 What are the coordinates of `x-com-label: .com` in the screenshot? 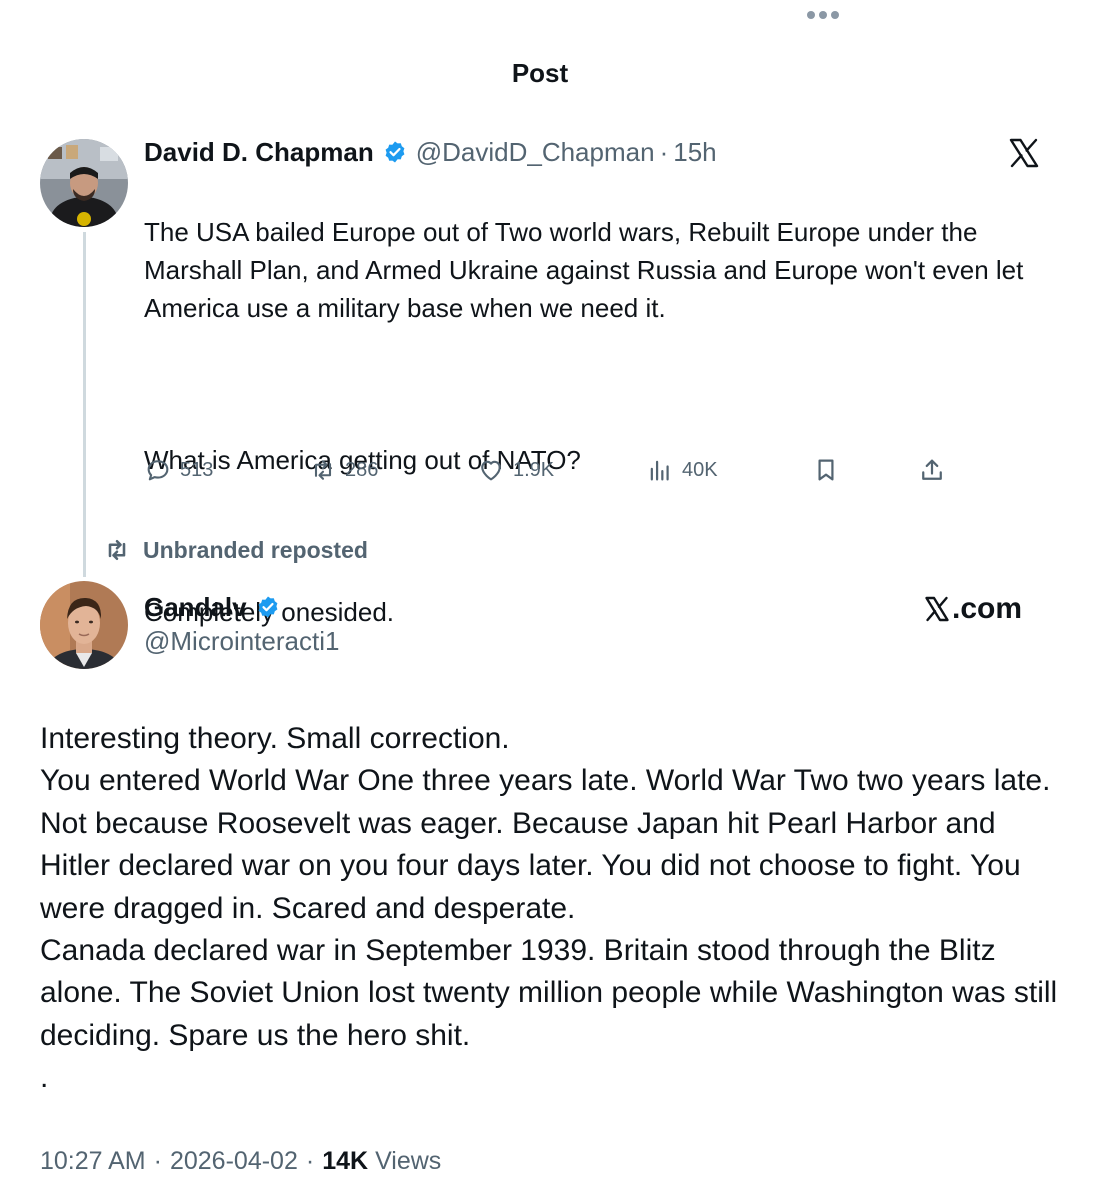 It's located at (987, 608).